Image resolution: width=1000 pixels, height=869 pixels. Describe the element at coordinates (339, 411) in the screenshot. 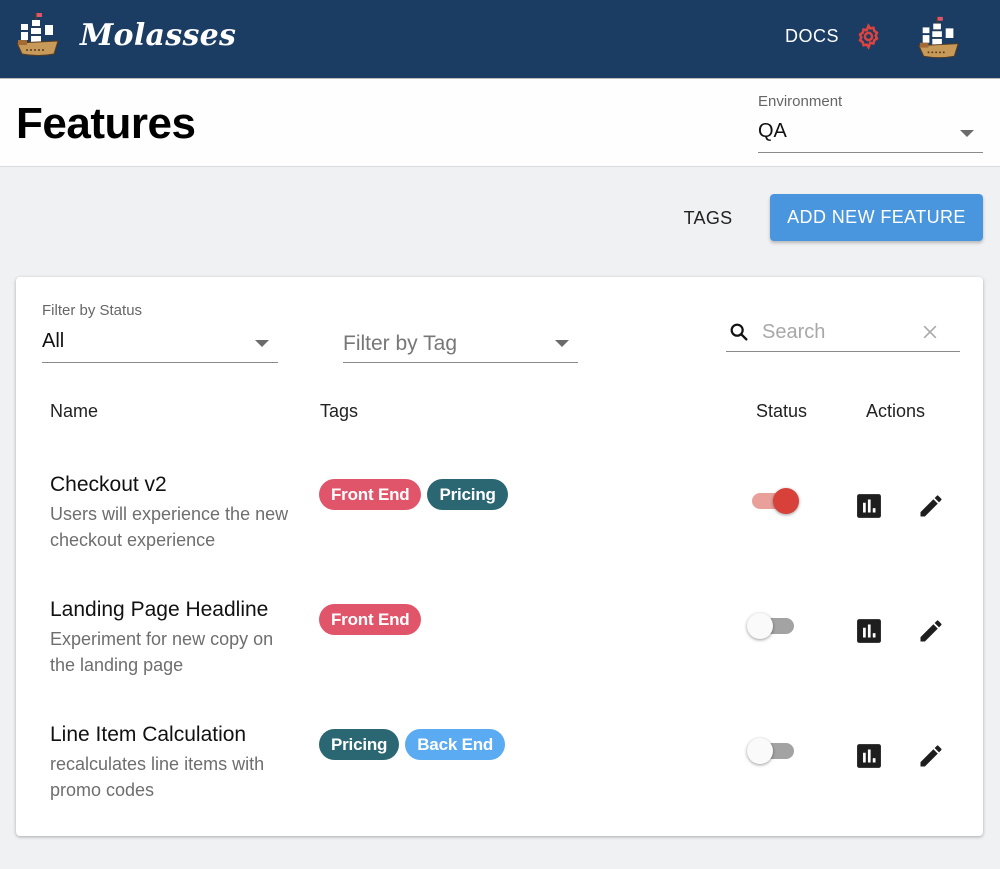

I see `column-header-tags: Tags` at that location.